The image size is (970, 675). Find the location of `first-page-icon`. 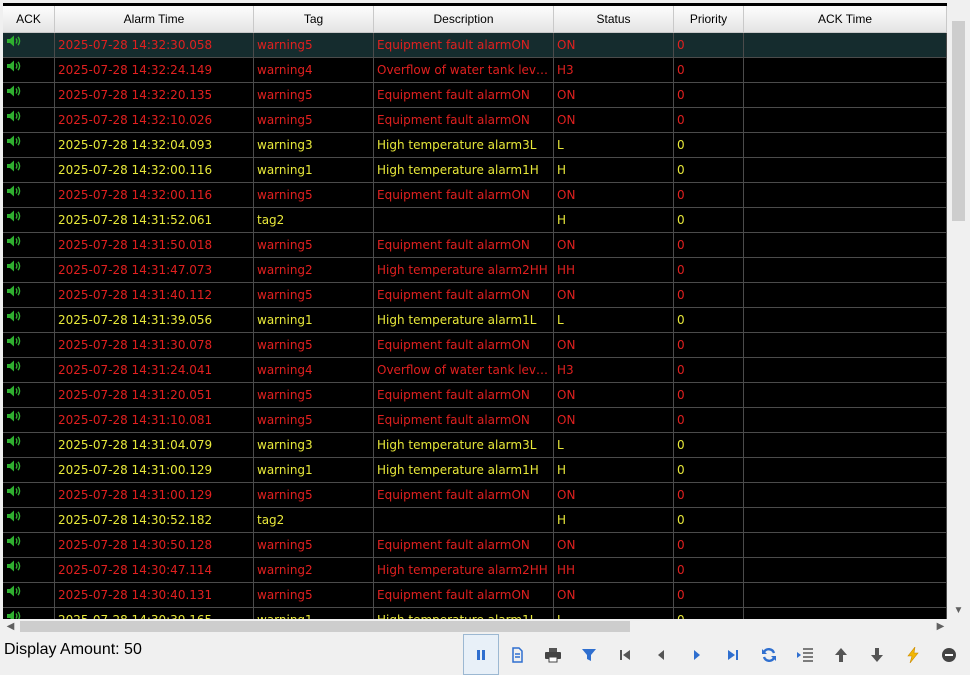

first-page-icon is located at coordinates (625, 655).